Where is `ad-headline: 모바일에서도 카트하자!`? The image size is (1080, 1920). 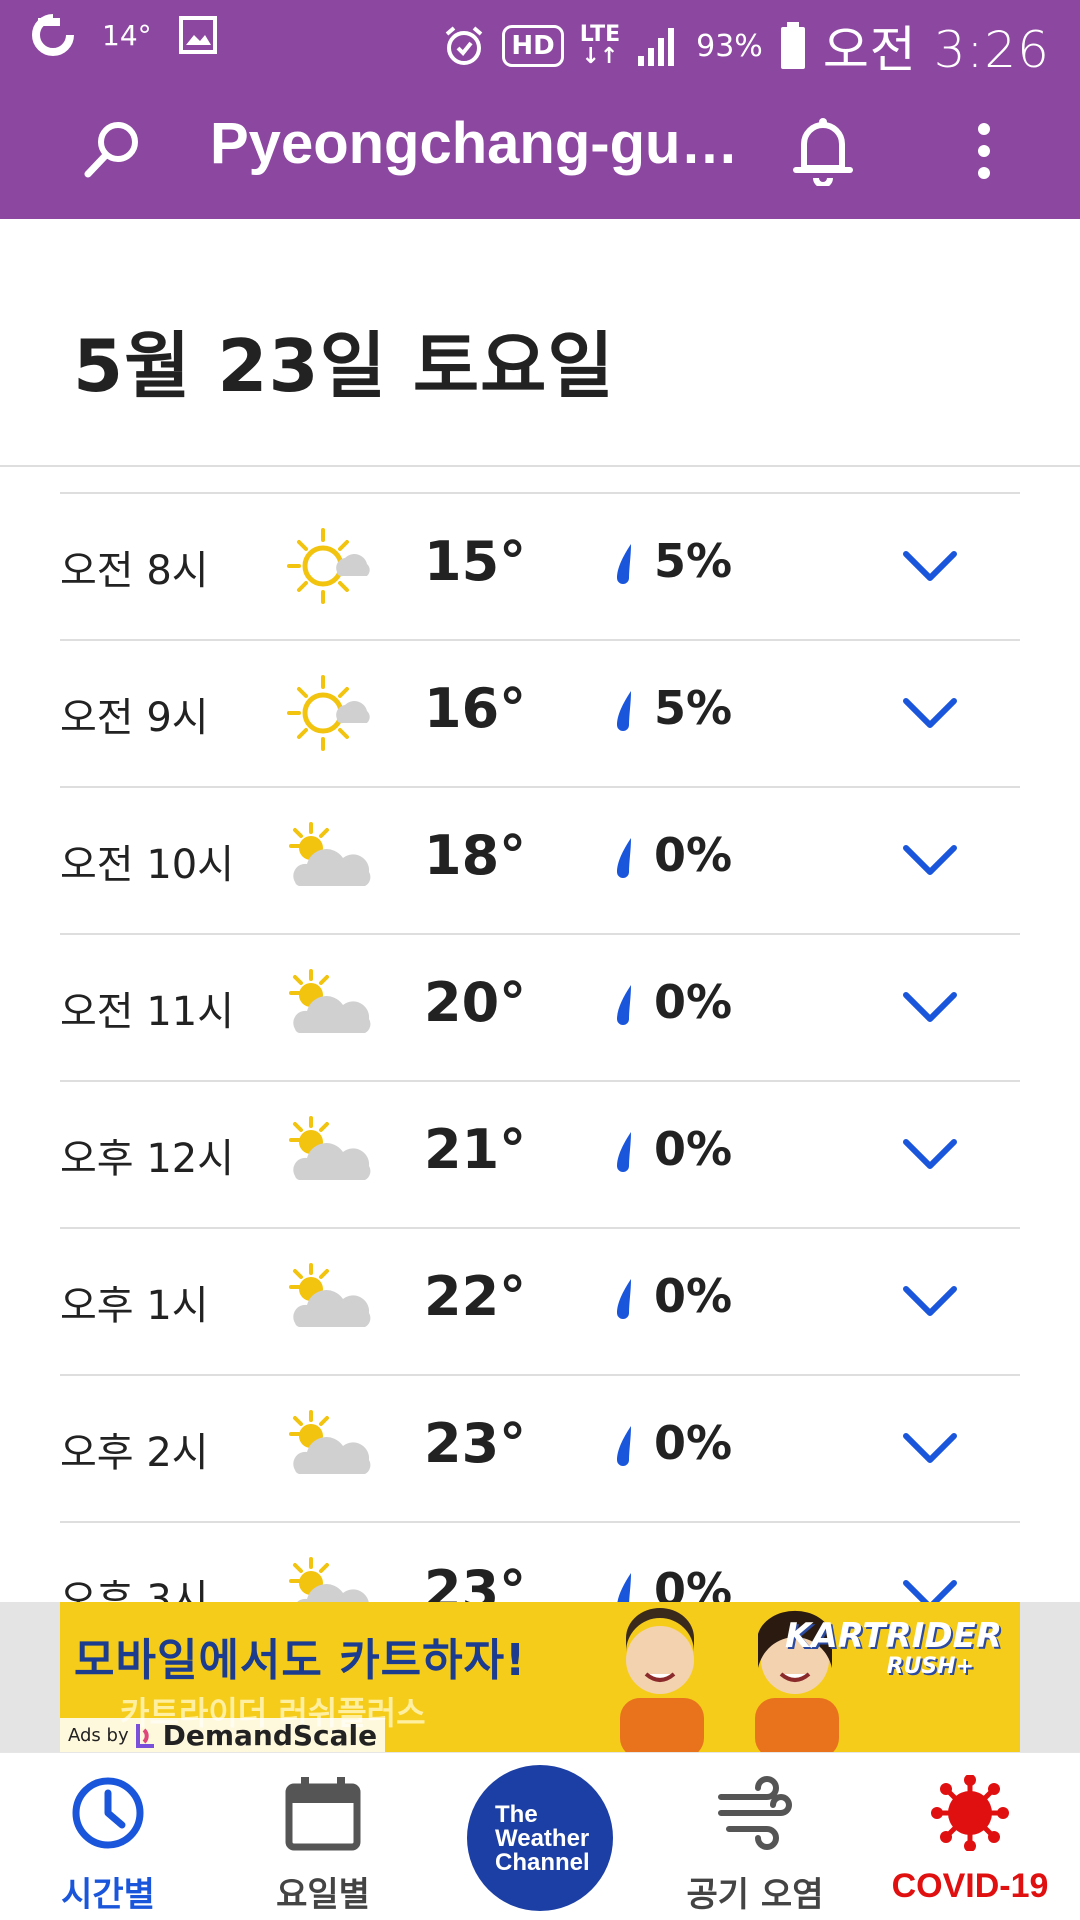
ad-headline: 모바일에서도 카트하자! is located at coordinates (300, 1660).